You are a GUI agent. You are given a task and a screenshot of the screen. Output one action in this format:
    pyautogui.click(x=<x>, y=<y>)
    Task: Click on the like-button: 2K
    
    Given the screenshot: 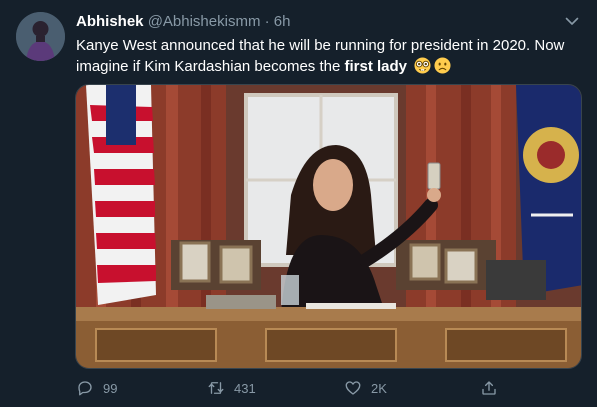 What is the action you would take?
    pyautogui.click(x=365, y=388)
    